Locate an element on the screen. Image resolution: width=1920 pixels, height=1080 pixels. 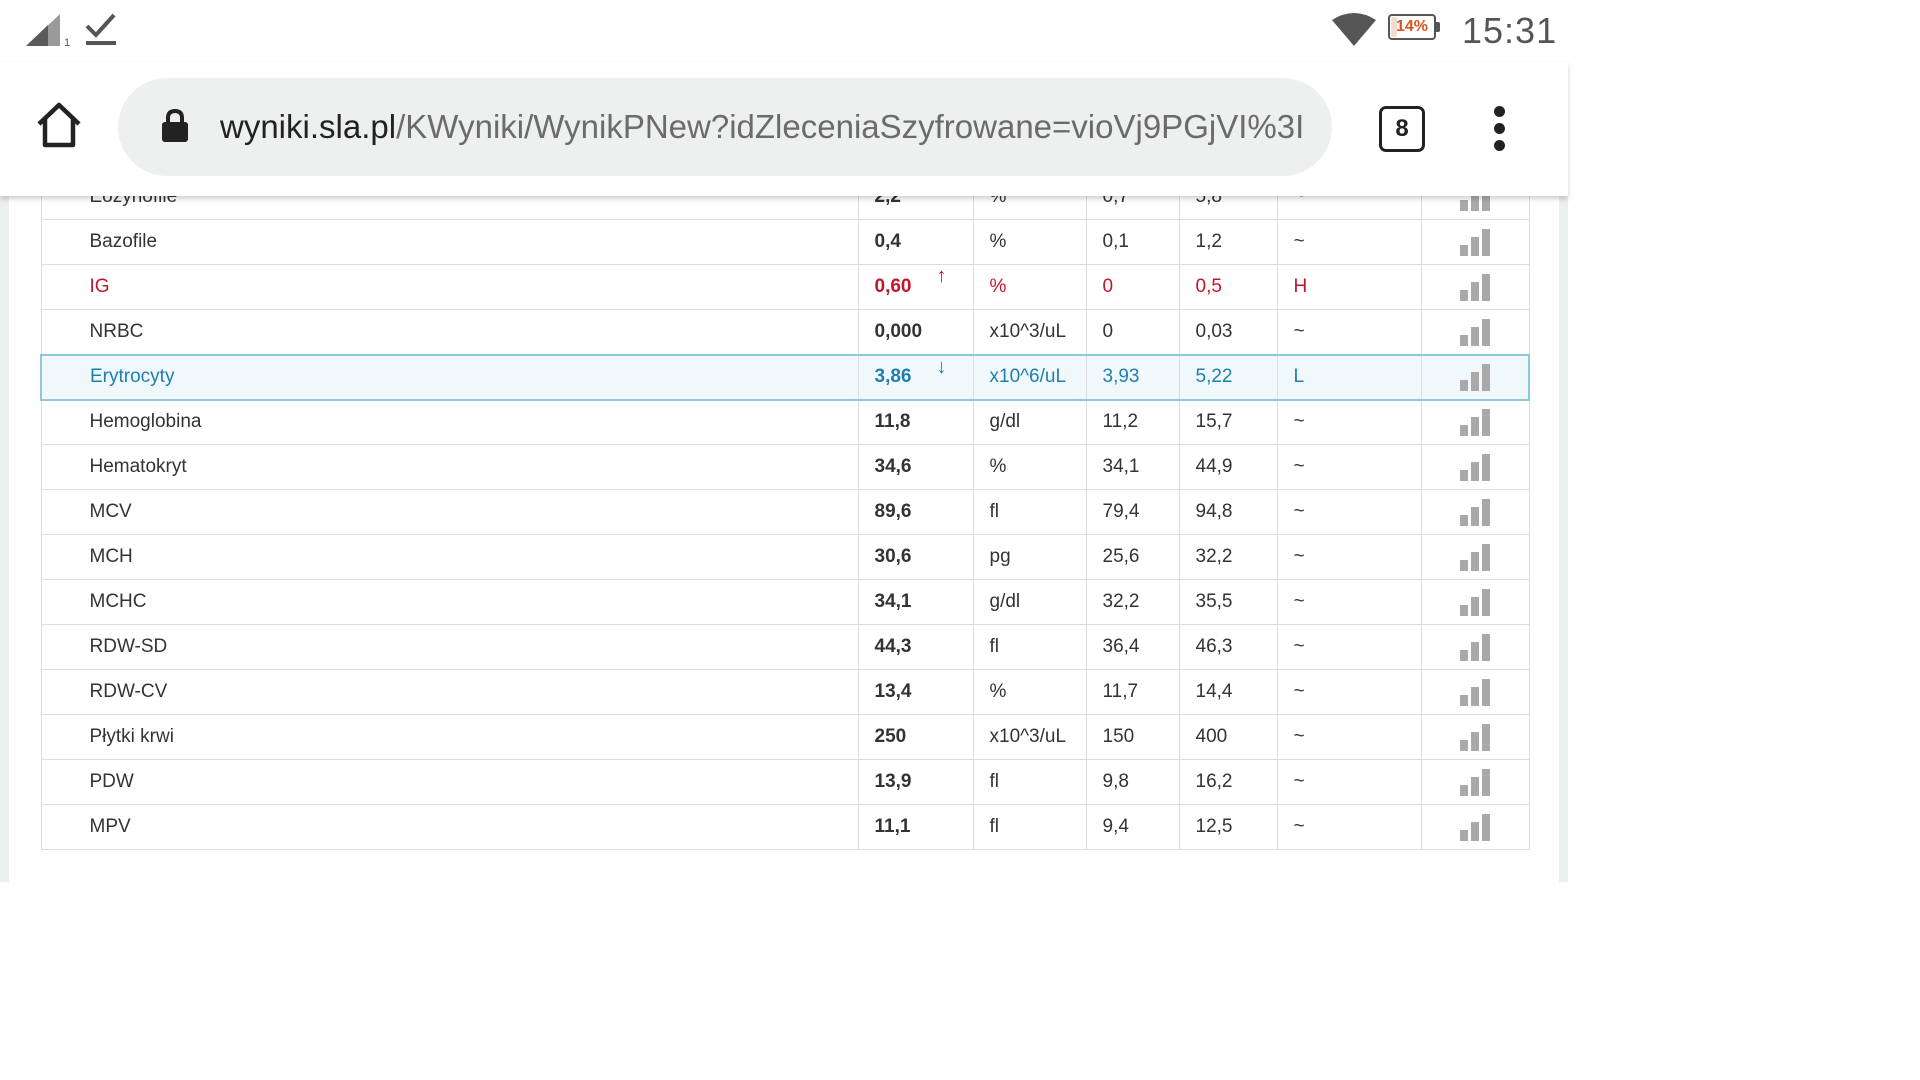
tab-switcher-button: 8 is located at coordinates (1402, 129).